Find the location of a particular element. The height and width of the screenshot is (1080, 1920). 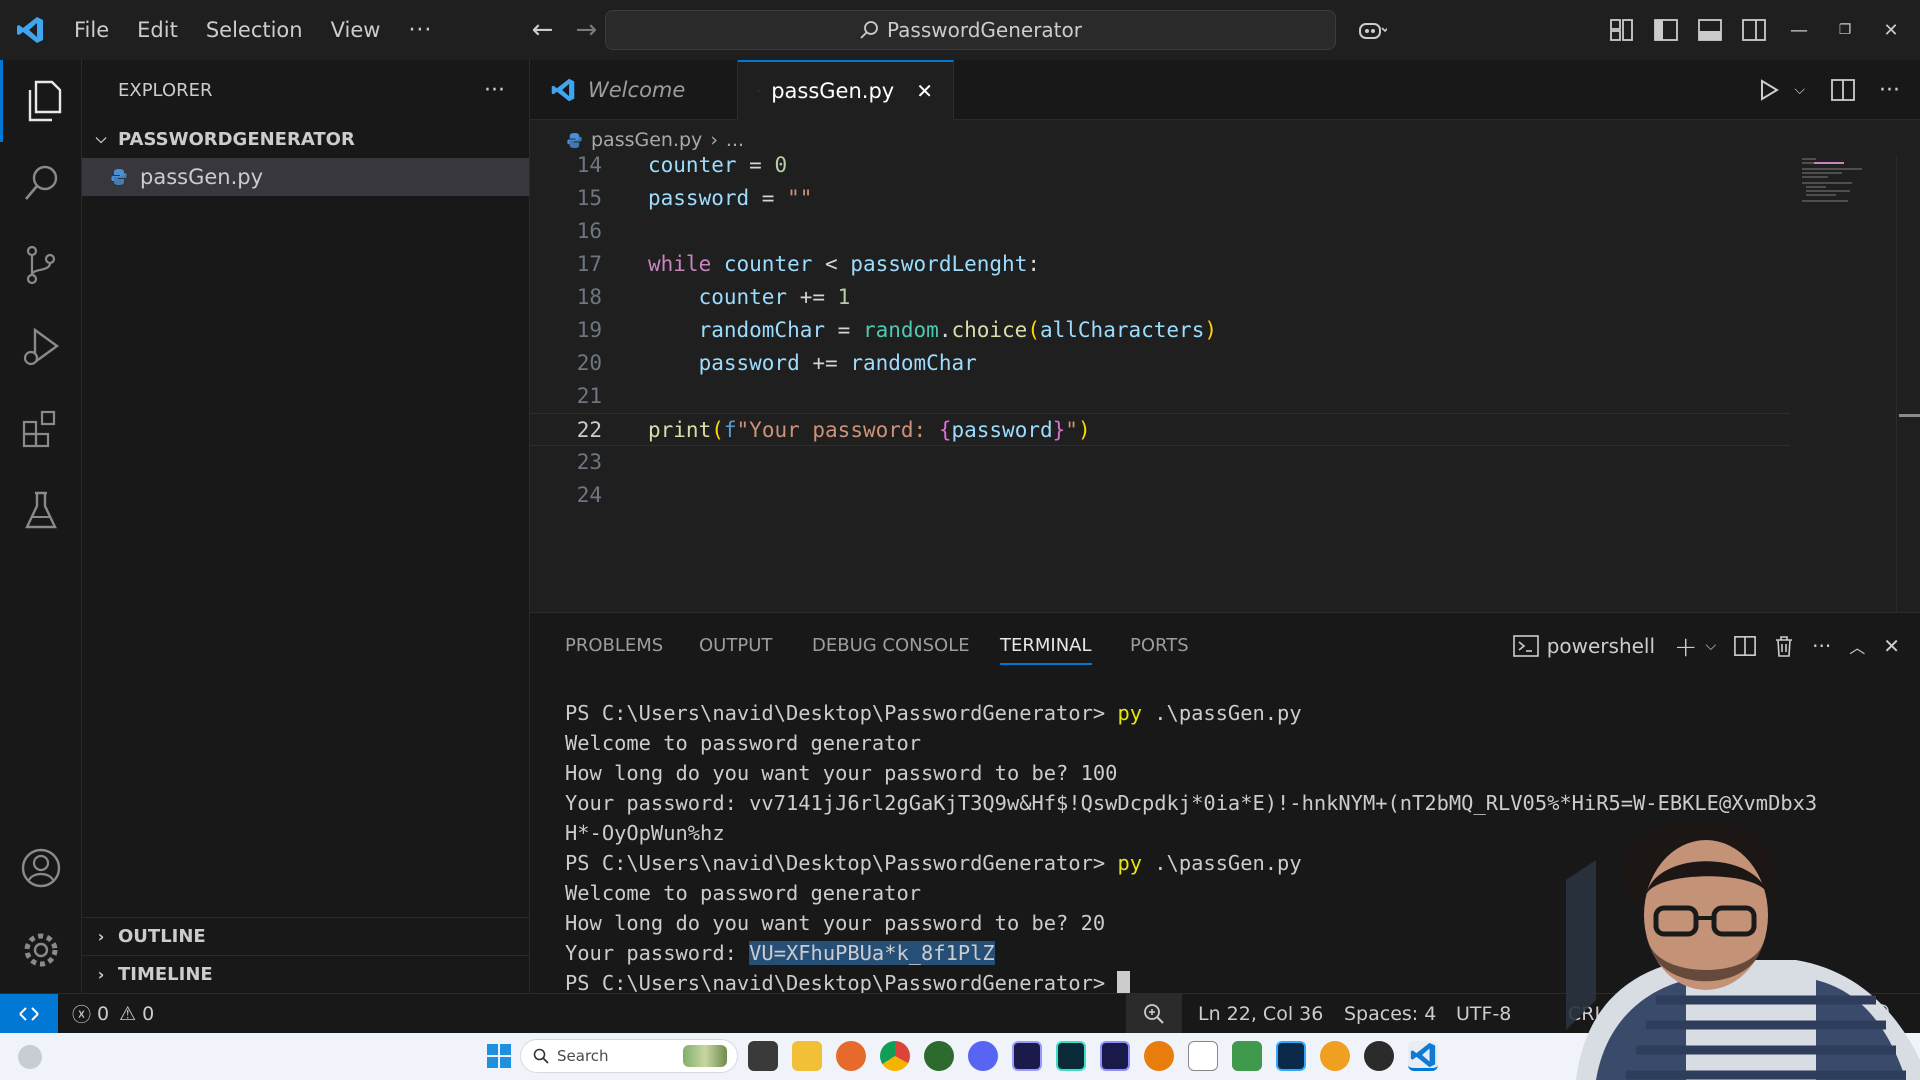

explorer-icon is located at coordinates (41, 101).